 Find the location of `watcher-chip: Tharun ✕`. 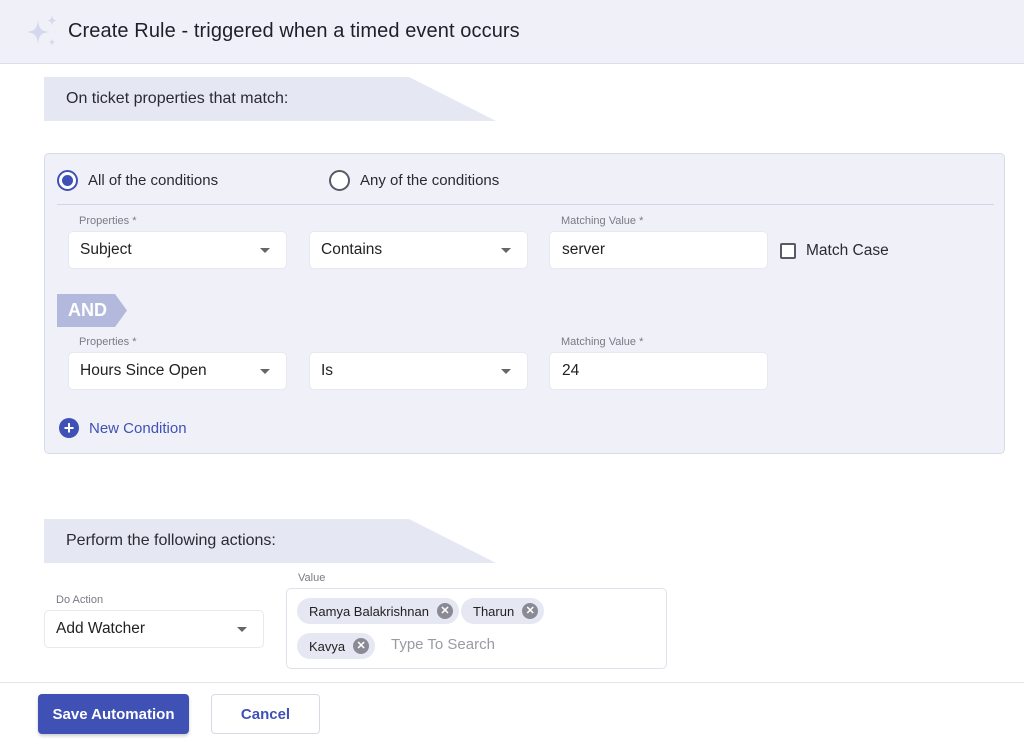

watcher-chip: Tharun ✕ is located at coordinates (503, 611).